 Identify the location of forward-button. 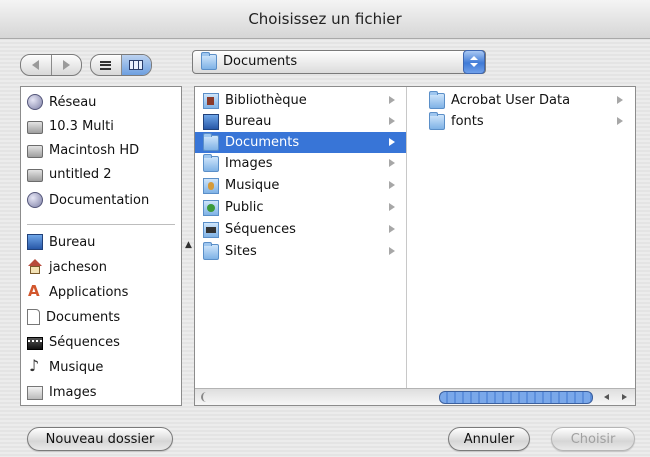
(66, 65).